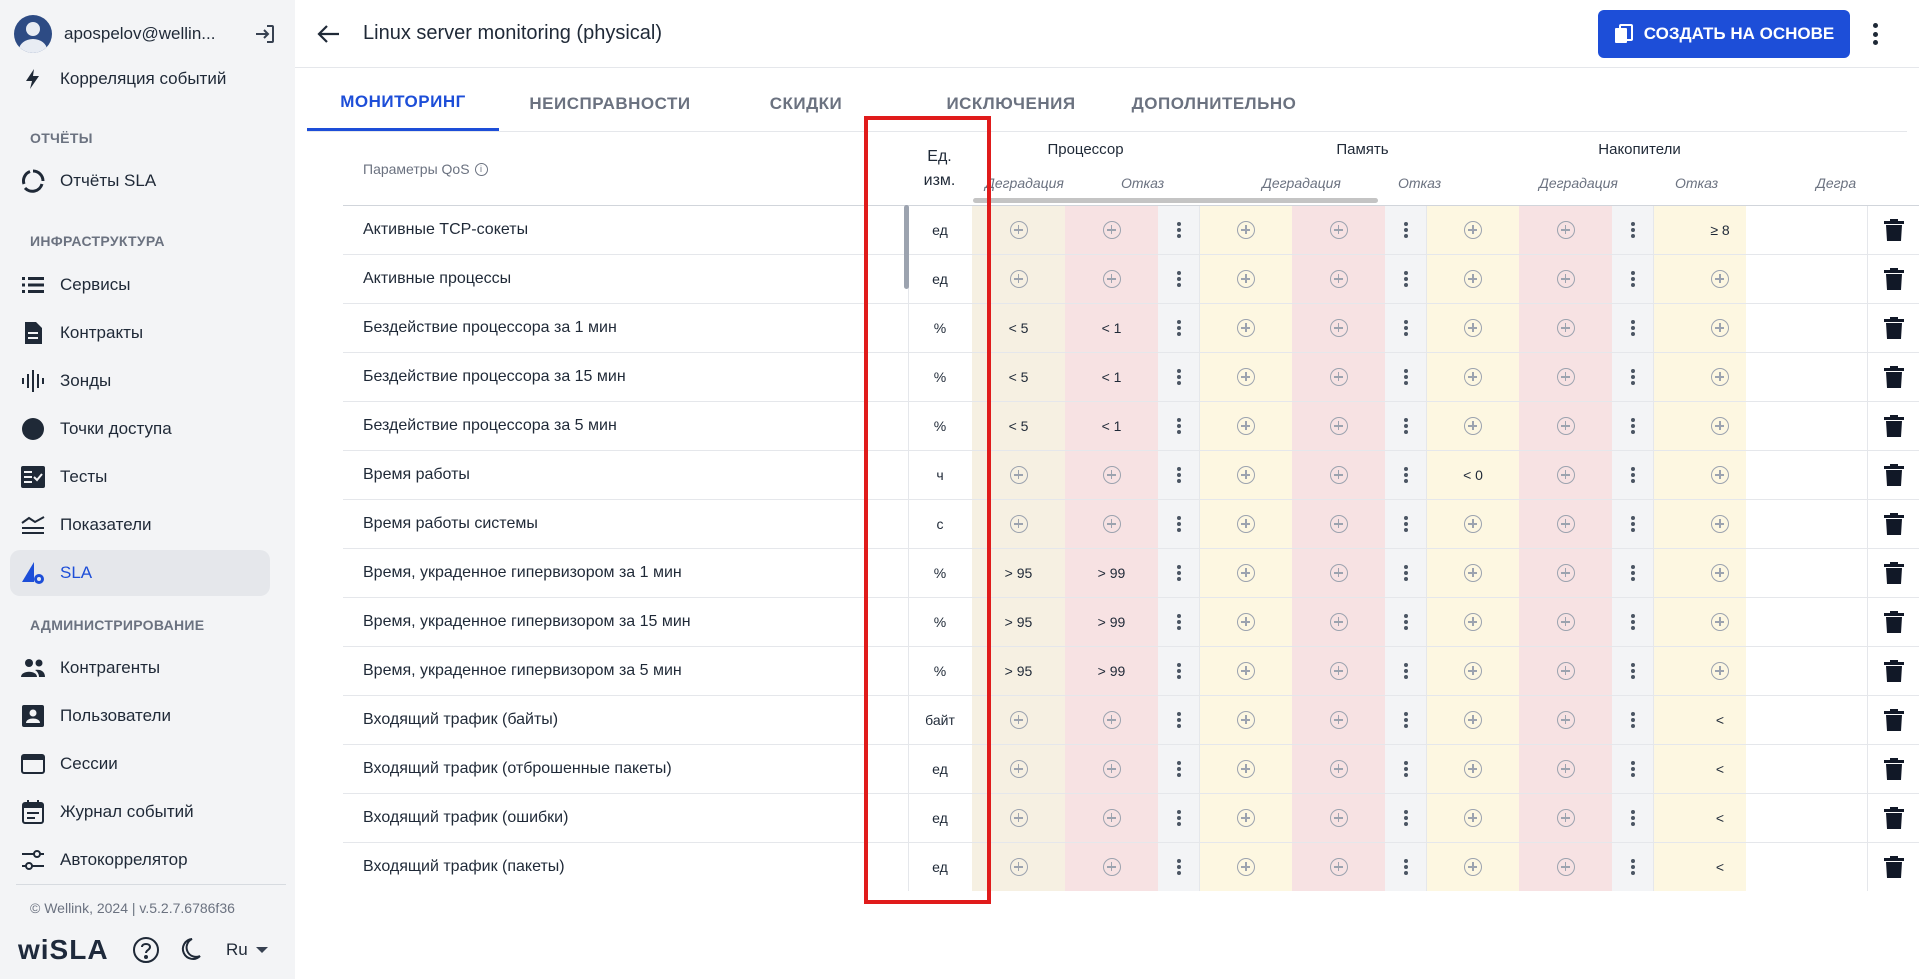 The width and height of the screenshot is (1919, 979). What do you see at coordinates (140, 525) in the screenshot?
I see `sidebar-item-metrics: Показатели` at bounding box center [140, 525].